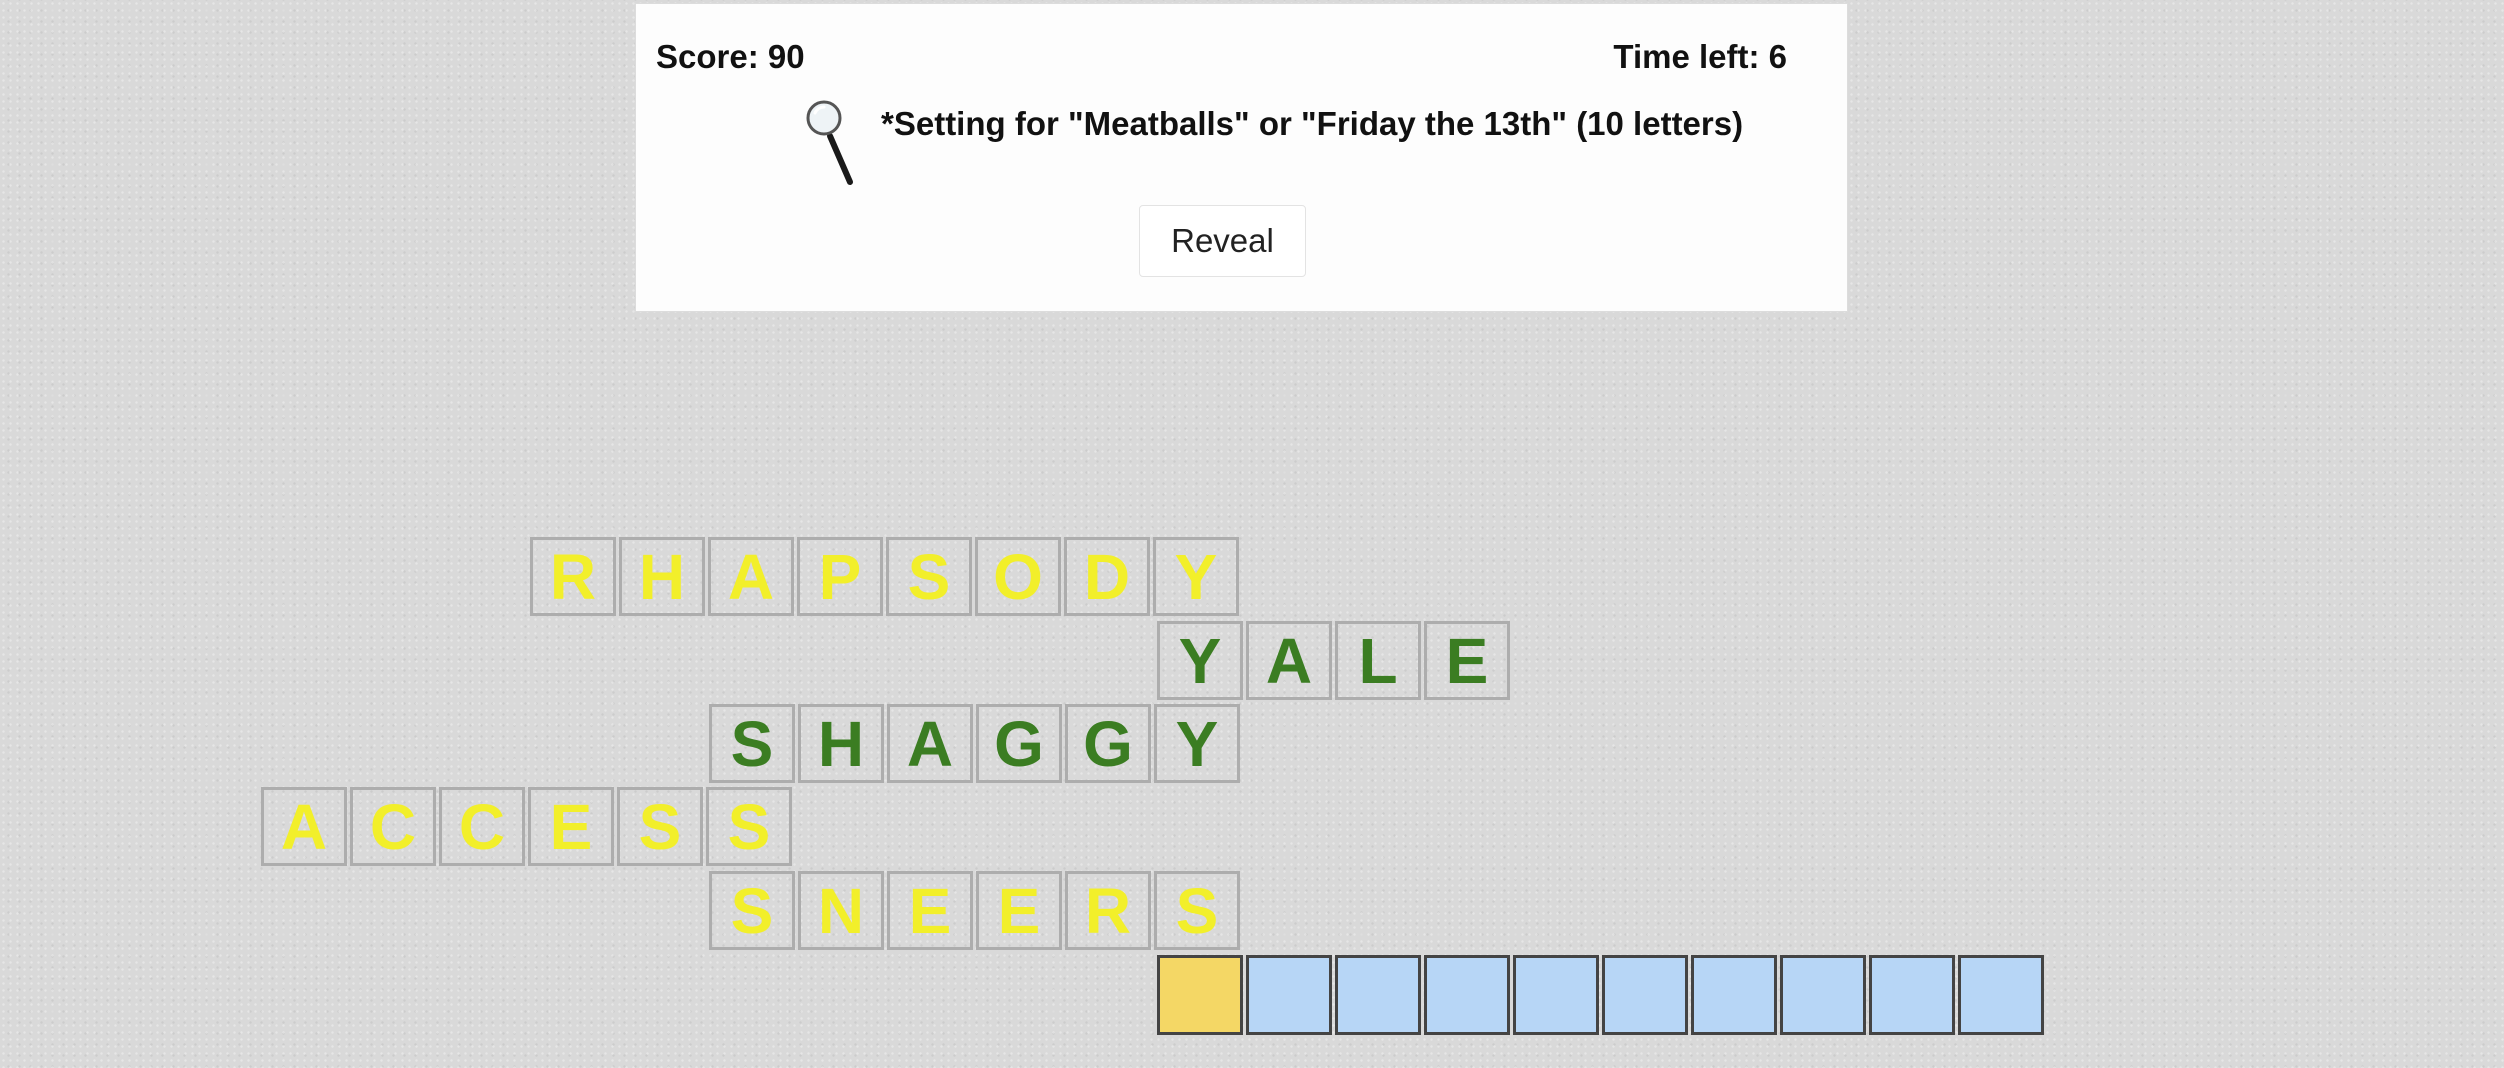 This screenshot has height=1068, width=2504. I want to click on letter-cell: N, so click(841, 910).